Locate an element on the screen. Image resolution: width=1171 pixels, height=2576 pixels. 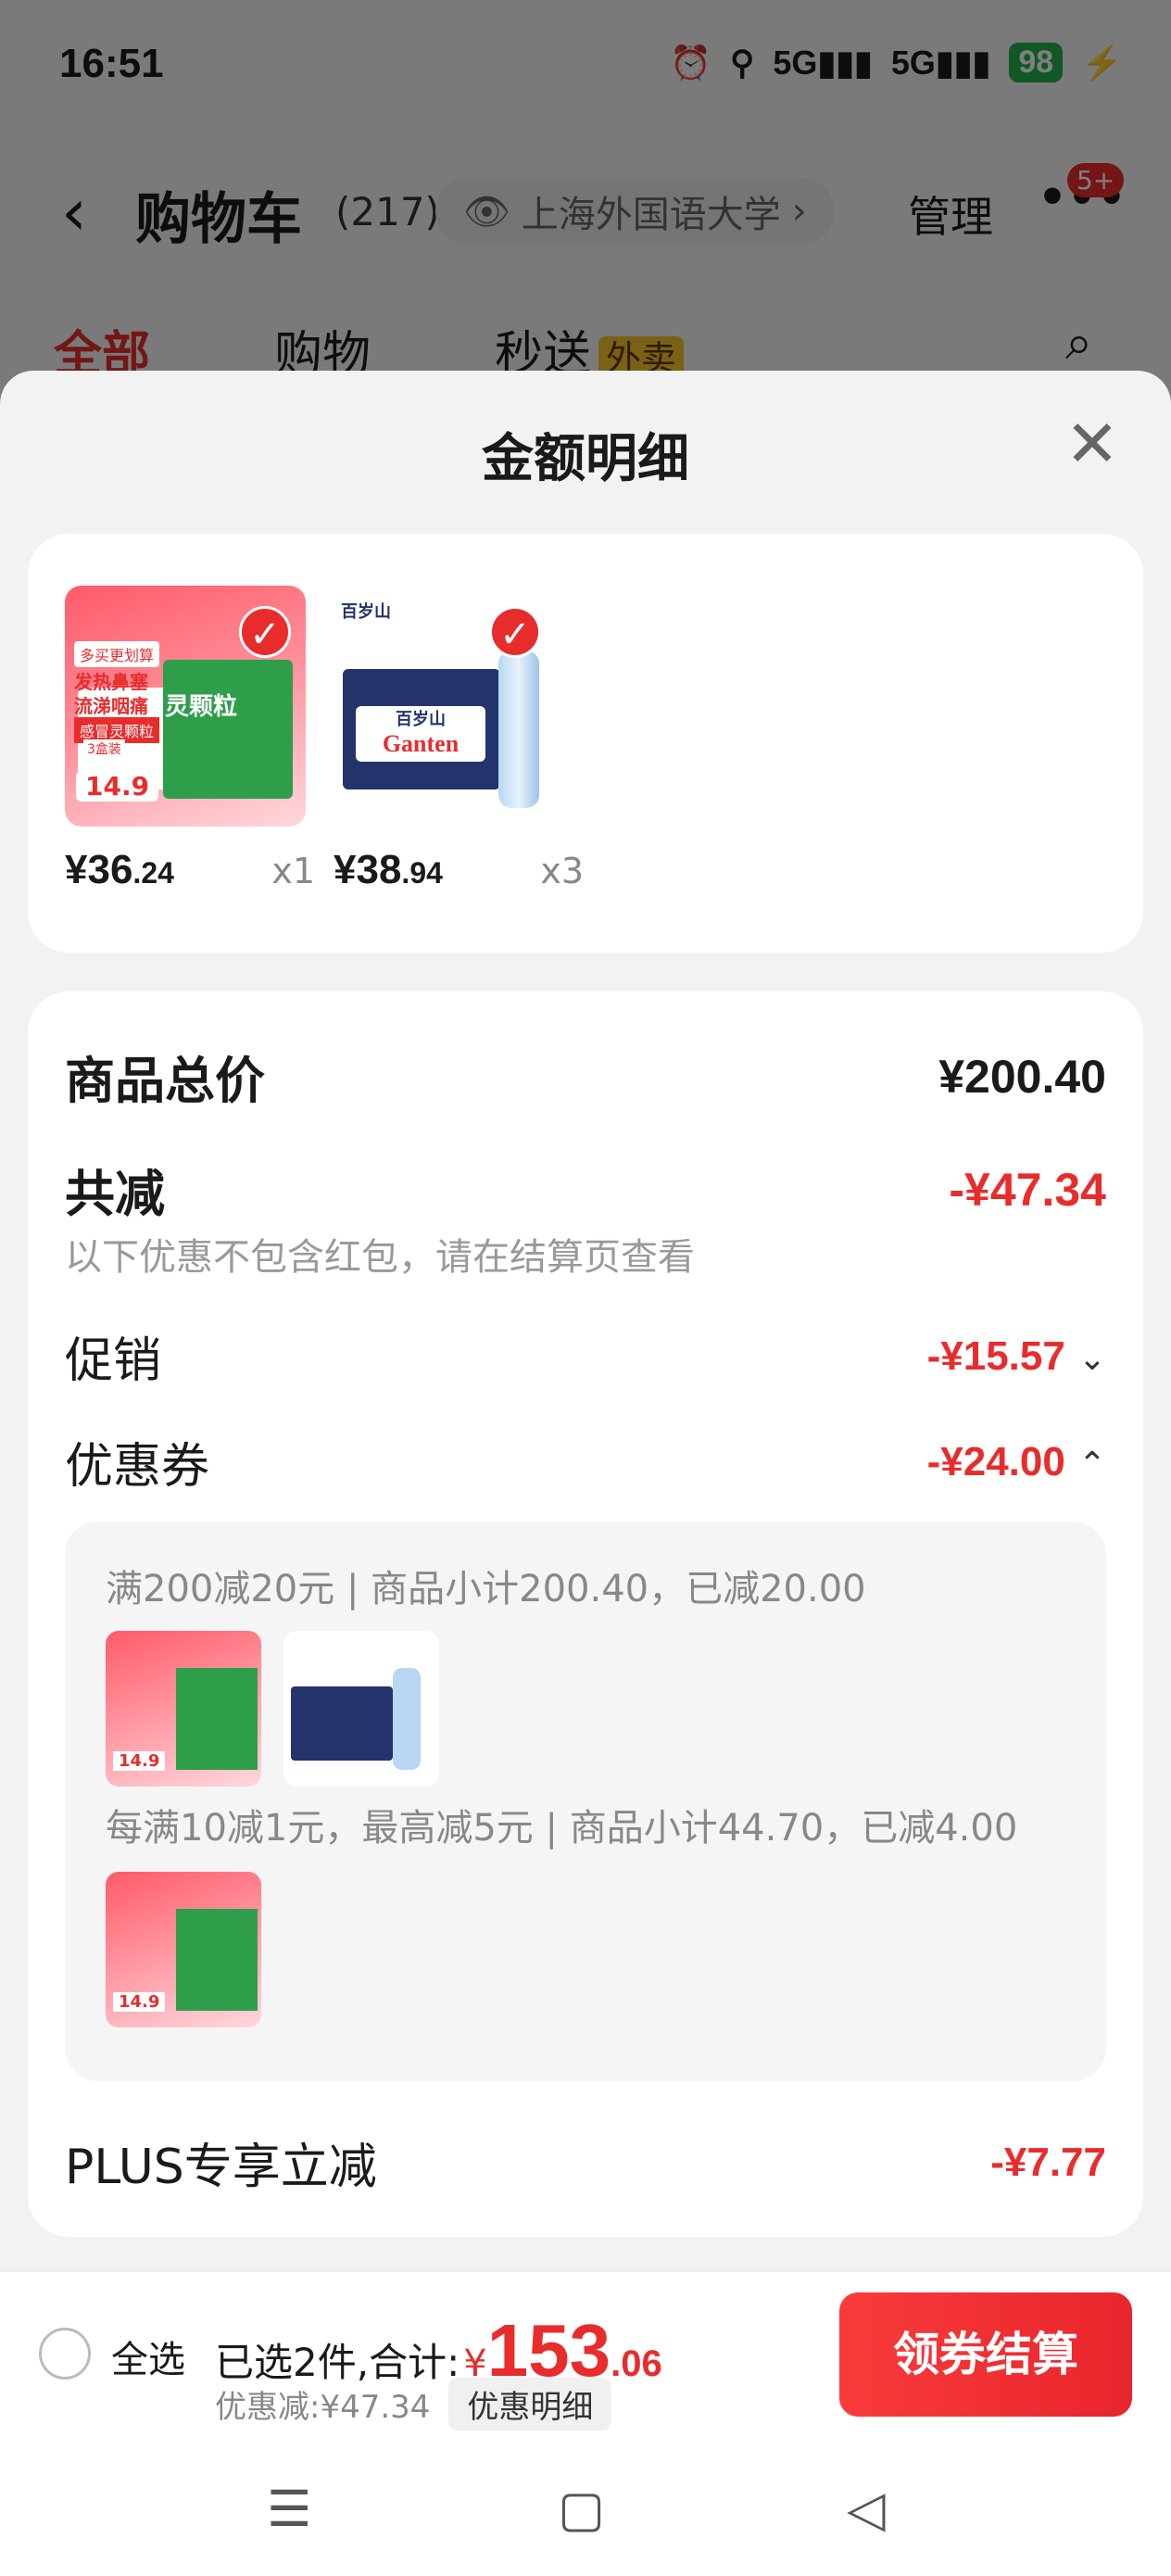
alarm-icon: ⏰ is located at coordinates (691, 63).